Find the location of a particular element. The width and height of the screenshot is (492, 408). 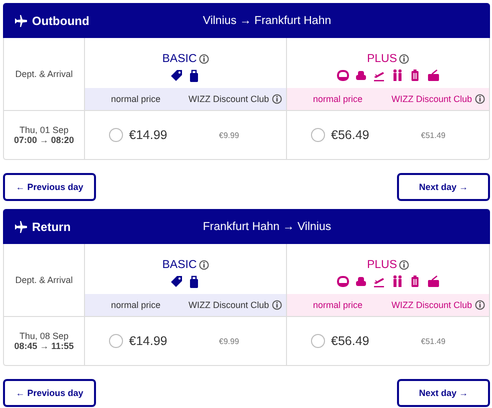

flight-date: Thu, 08 Sep is located at coordinates (44, 336).